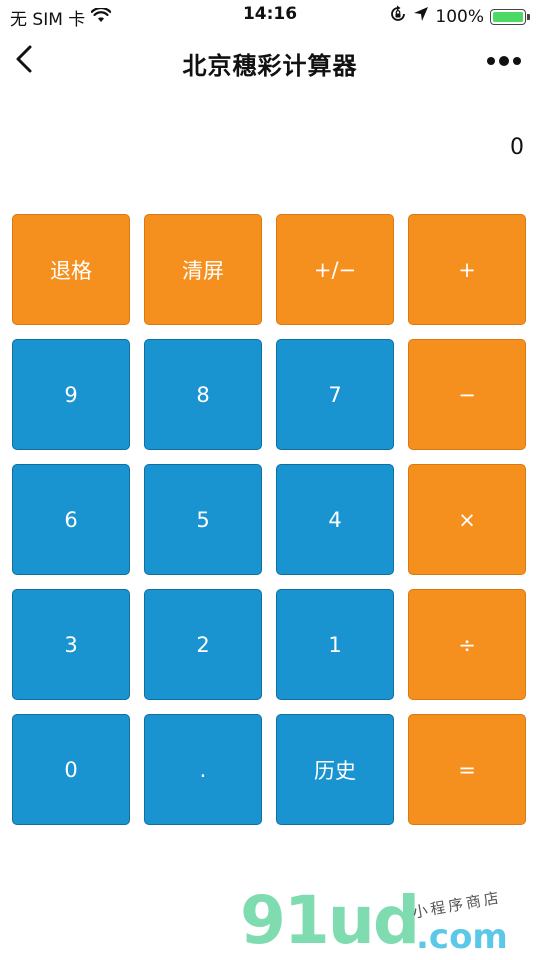 This screenshot has width=540, height=960. Describe the element at coordinates (203, 394) in the screenshot. I see `digit-8-key: 8` at that location.